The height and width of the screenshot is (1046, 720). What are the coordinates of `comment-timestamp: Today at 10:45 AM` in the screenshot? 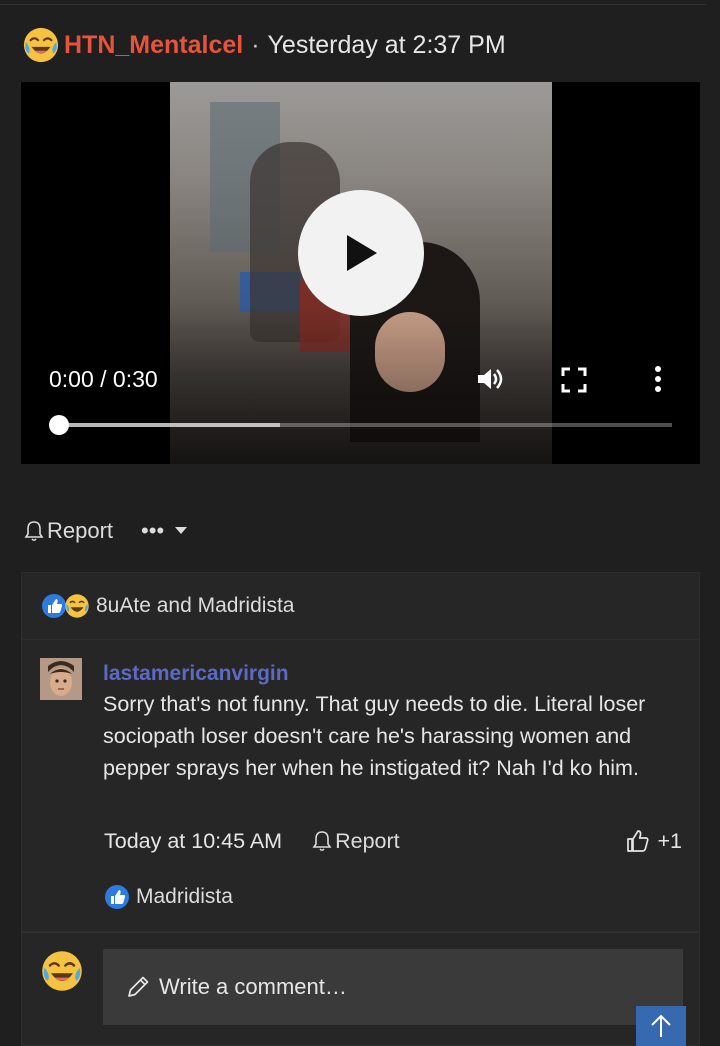 It's located at (193, 841).